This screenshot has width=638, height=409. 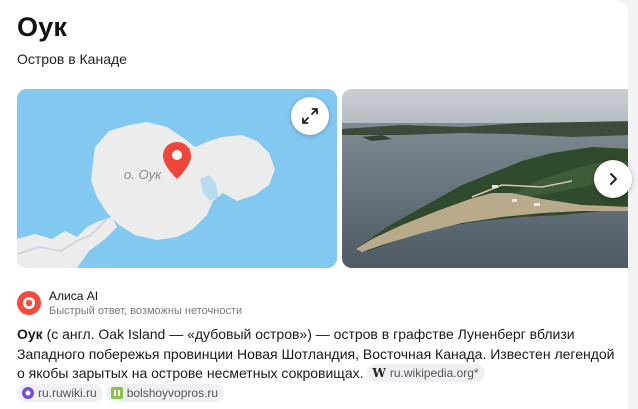 What do you see at coordinates (143, 174) in the screenshot?
I see `map-island-label: о. Оук` at bounding box center [143, 174].